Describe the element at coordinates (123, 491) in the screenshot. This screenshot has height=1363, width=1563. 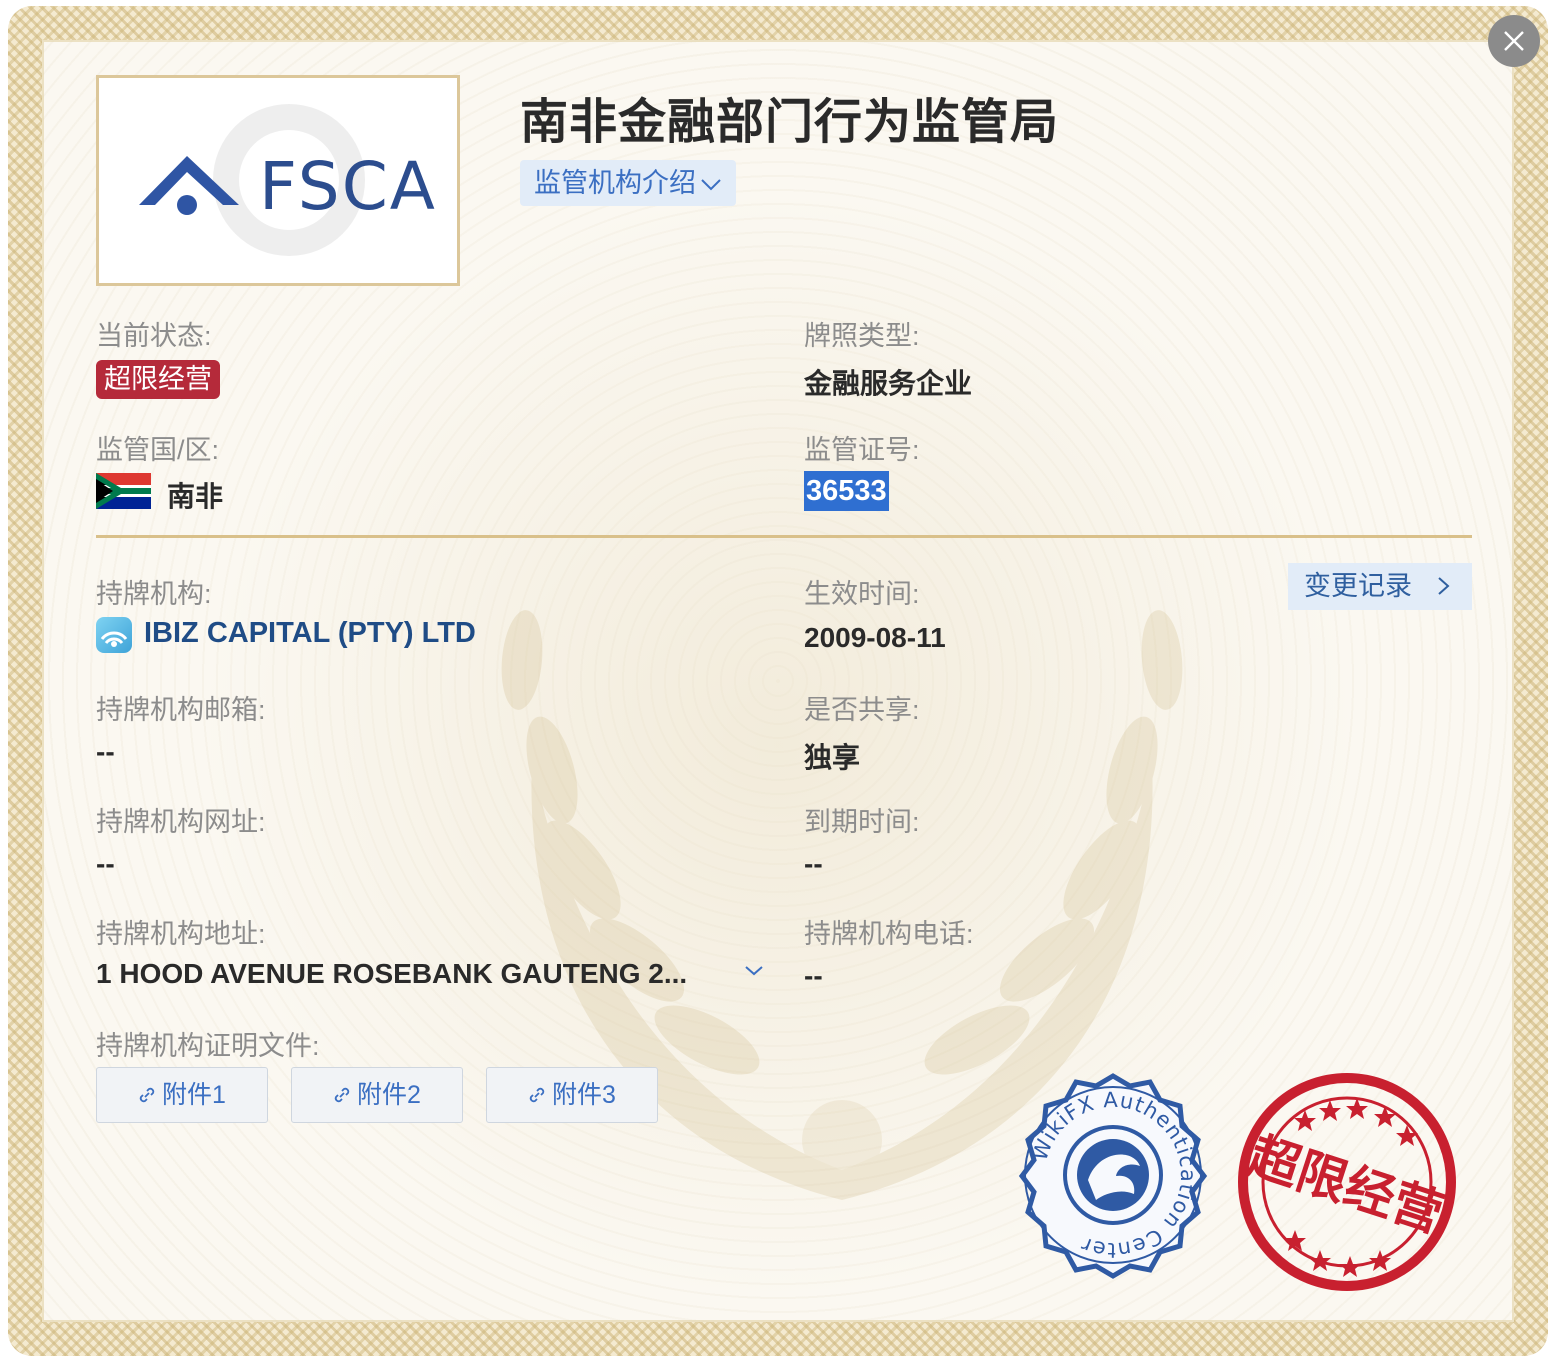
I see `south-africa-flag-icon` at that location.